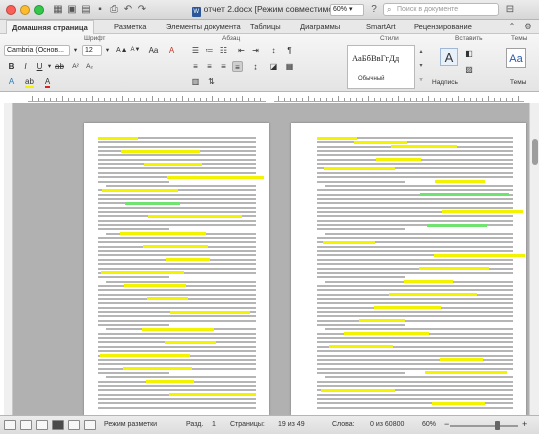 The height and width of the screenshot is (434, 539). I want to click on tab-home: Домашняя страница, so click(50, 27).